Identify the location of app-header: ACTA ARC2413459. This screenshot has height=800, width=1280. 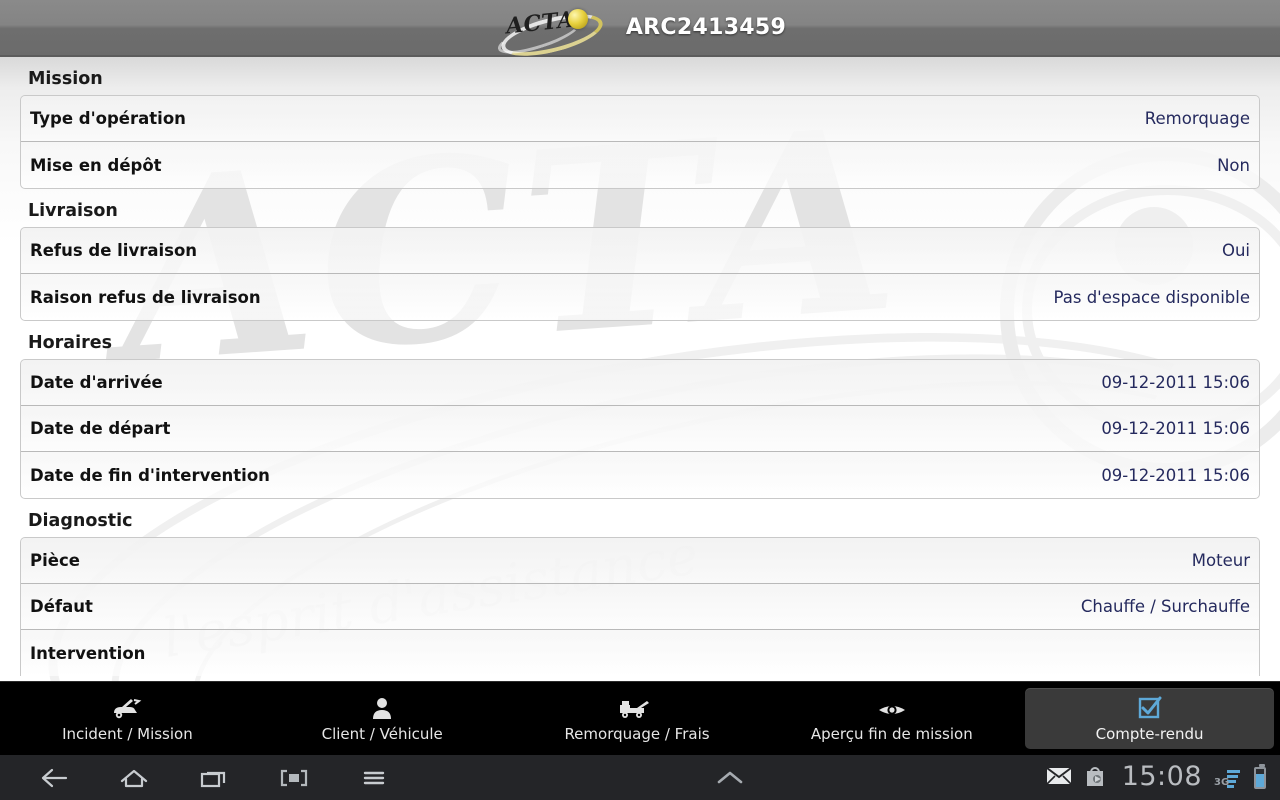
(640, 32).